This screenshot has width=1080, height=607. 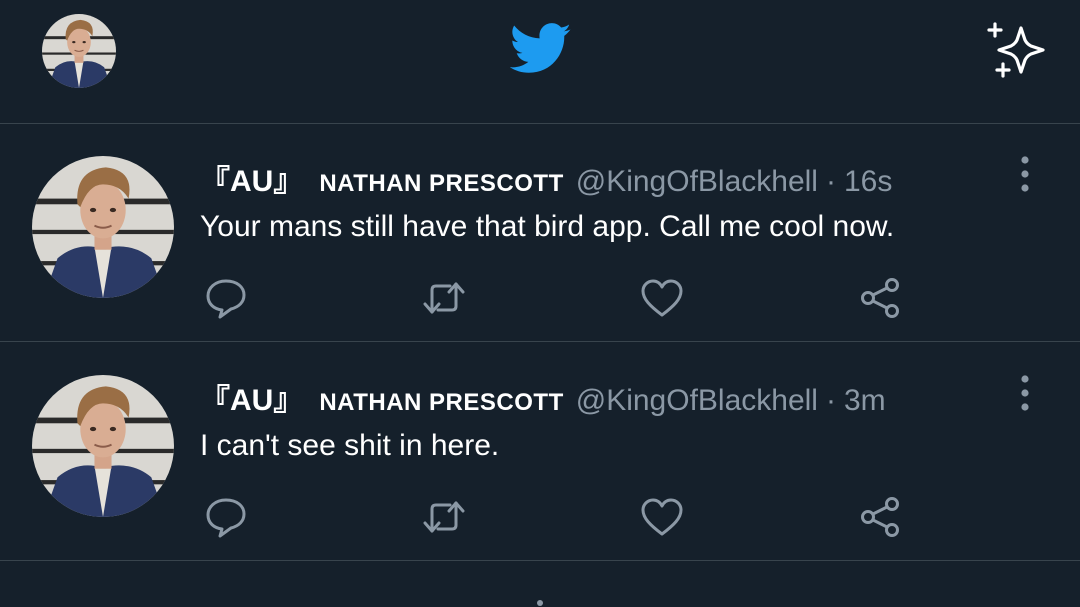 What do you see at coordinates (540, 603) in the screenshot?
I see `loading-indicator-dot` at bounding box center [540, 603].